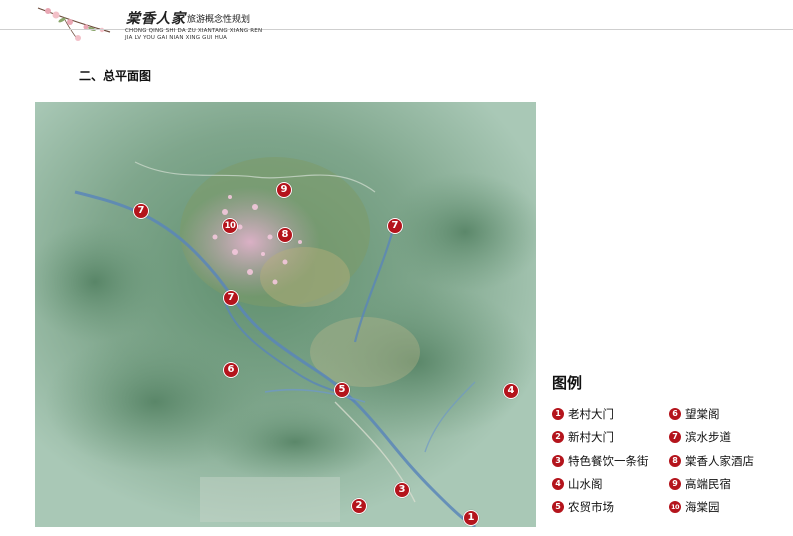 The width and height of the screenshot is (793, 536). Describe the element at coordinates (396, 29) in the screenshot. I see `header-divider` at that location.